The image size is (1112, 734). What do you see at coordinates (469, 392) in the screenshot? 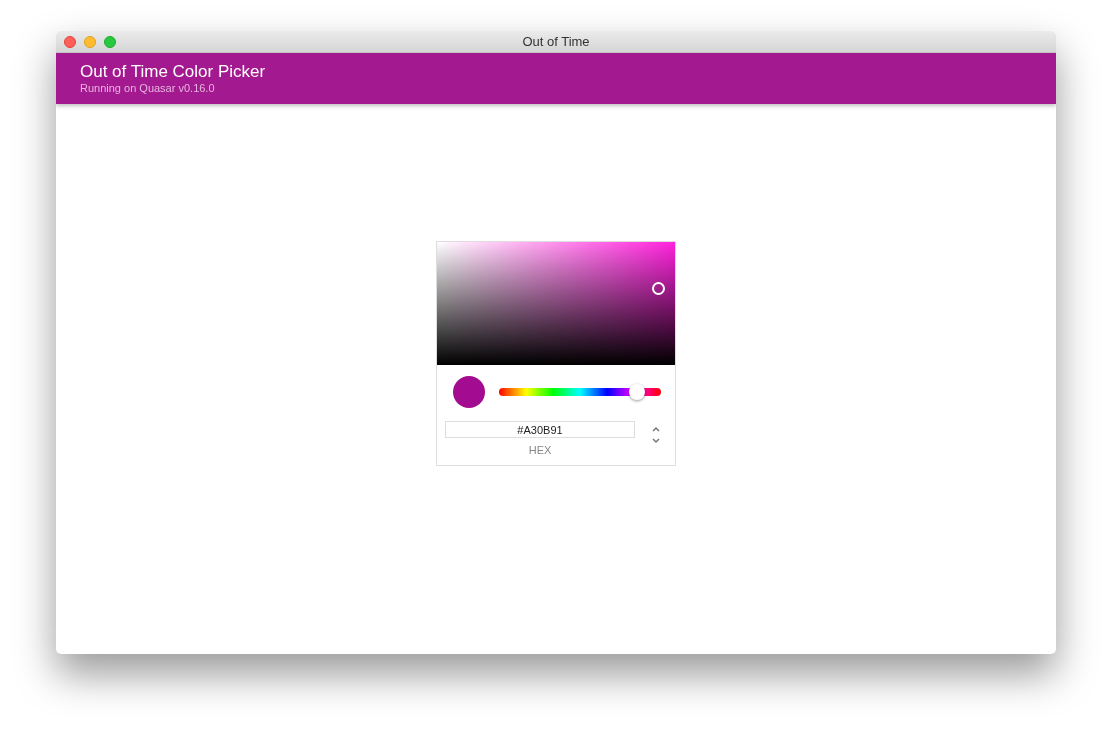
I see `color-swatch` at bounding box center [469, 392].